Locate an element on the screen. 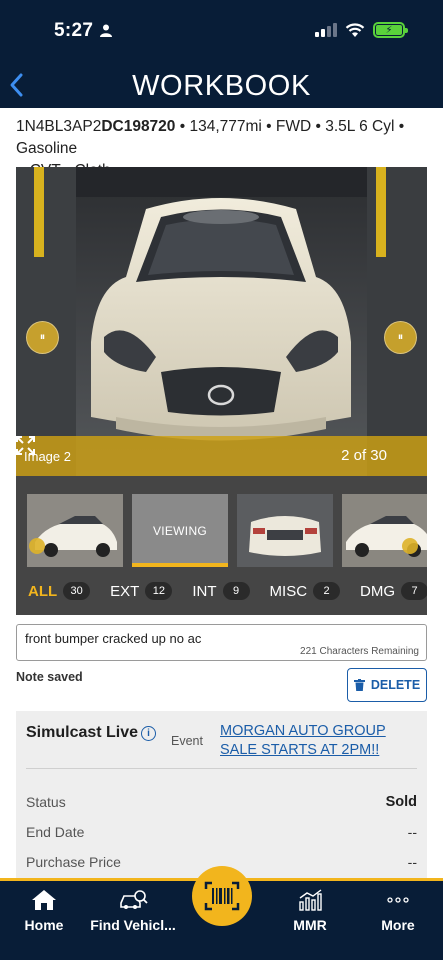  event-link: MORGAN AUTO GROUP SALE STARTS AT 2PM!! is located at coordinates (320, 741).